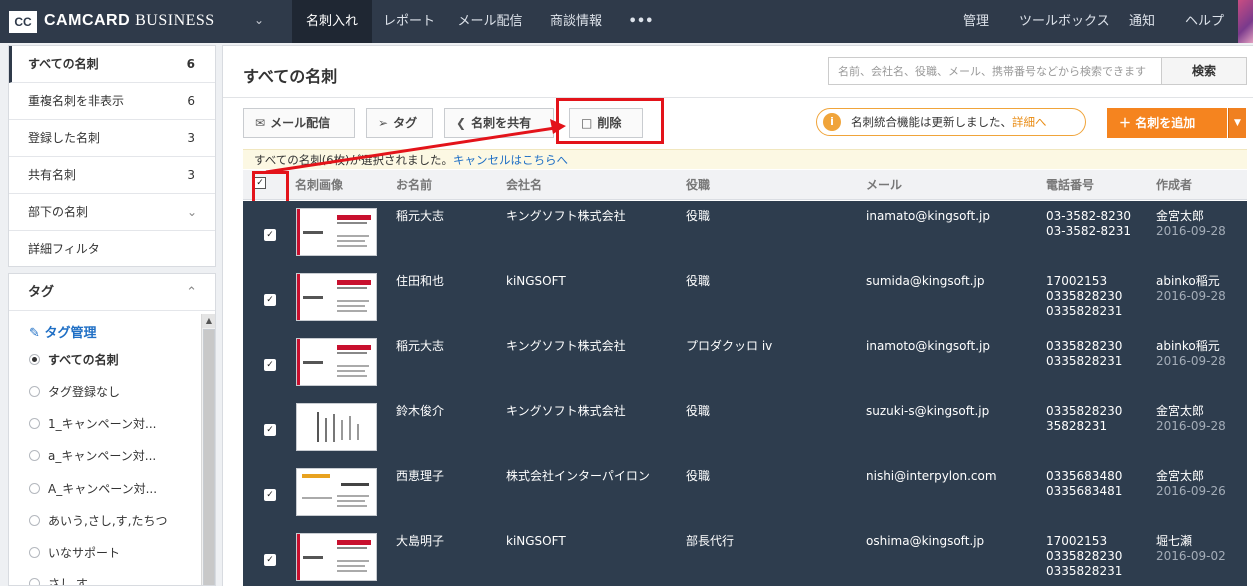 The height and width of the screenshot is (586, 1253). What do you see at coordinates (58, 579) in the screenshot?
I see `tag-option: さし,す` at bounding box center [58, 579].